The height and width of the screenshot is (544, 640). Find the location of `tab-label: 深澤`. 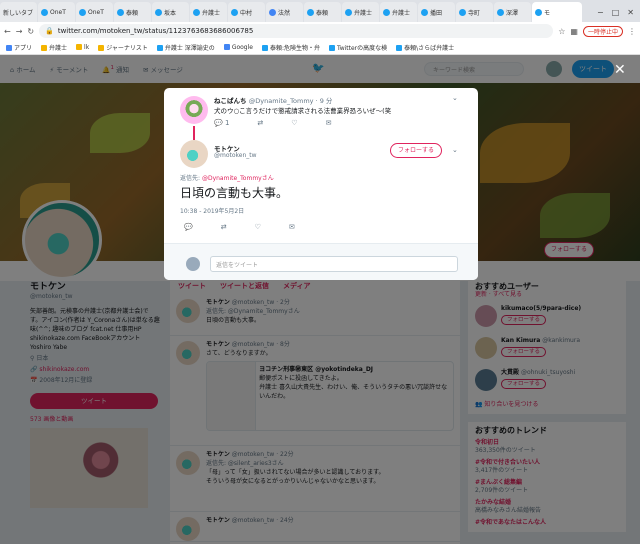

tab-label: 深澤 is located at coordinates (512, 13).